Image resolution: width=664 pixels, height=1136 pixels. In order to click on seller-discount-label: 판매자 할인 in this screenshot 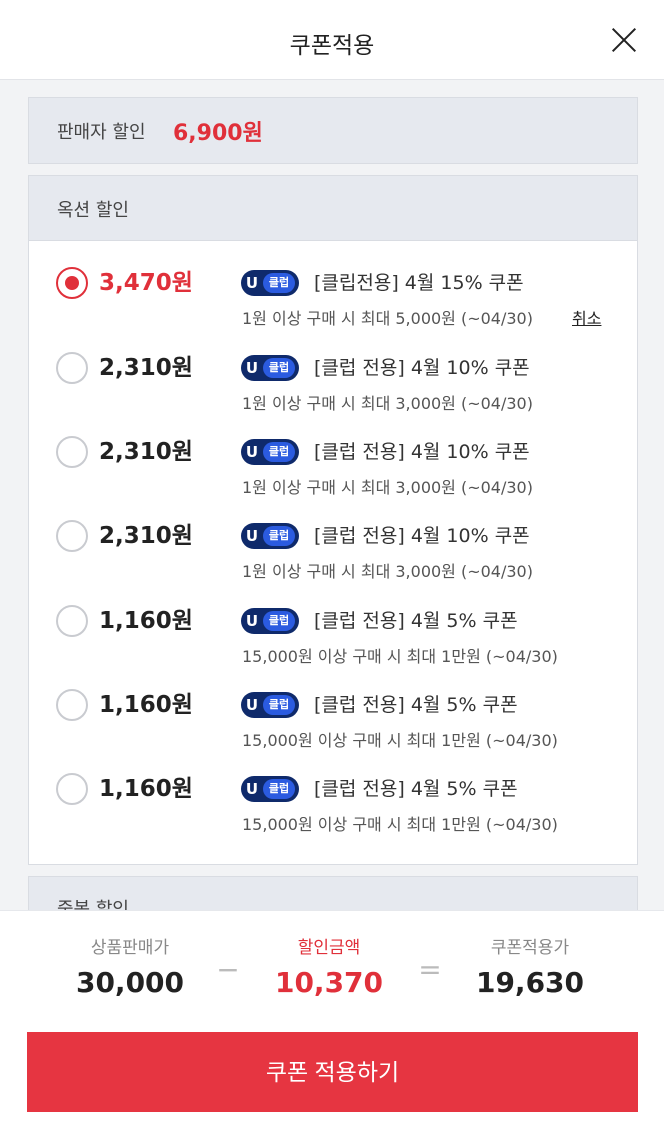, I will do `click(101, 132)`.